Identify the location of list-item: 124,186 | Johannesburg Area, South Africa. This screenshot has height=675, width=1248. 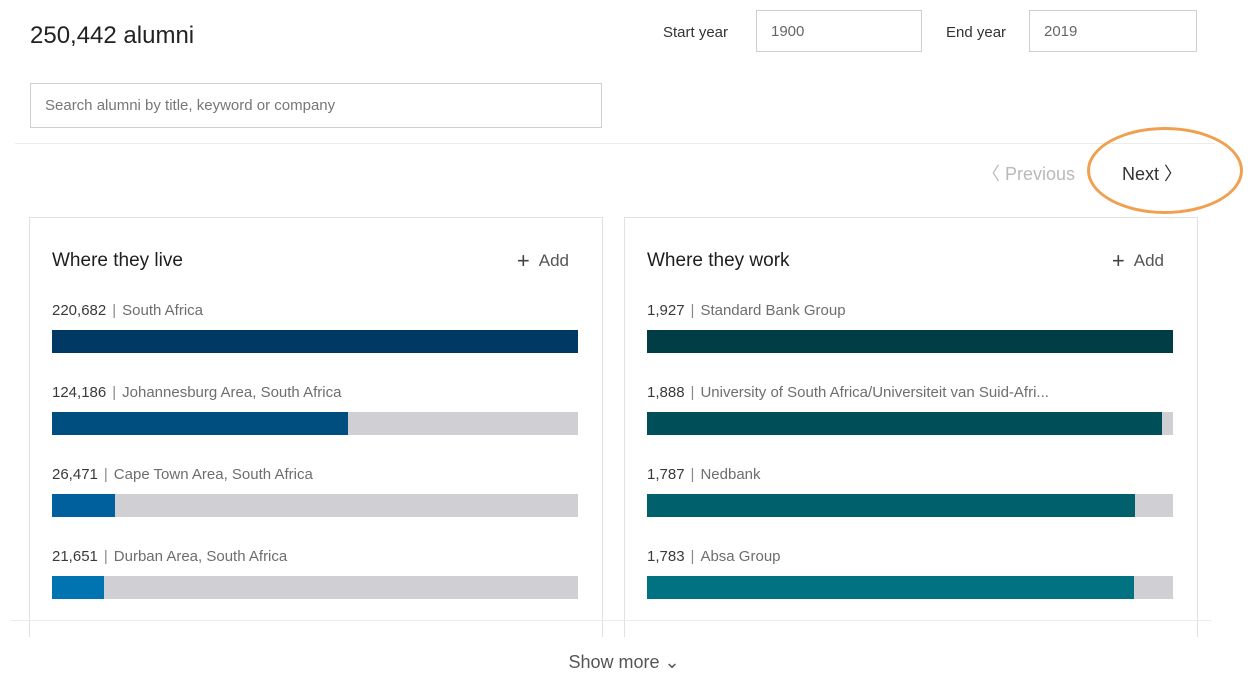
(315, 409).